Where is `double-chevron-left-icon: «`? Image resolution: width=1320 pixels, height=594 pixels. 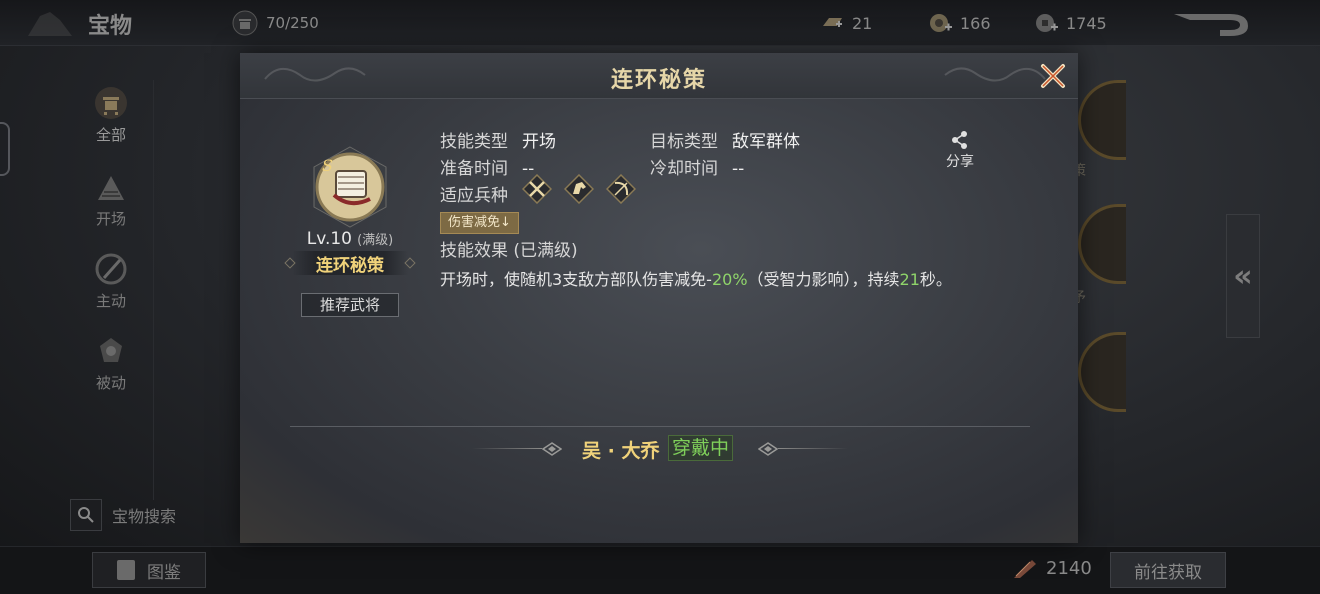
double-chevron-left-icon: « is located at coordinates (1243, 276).